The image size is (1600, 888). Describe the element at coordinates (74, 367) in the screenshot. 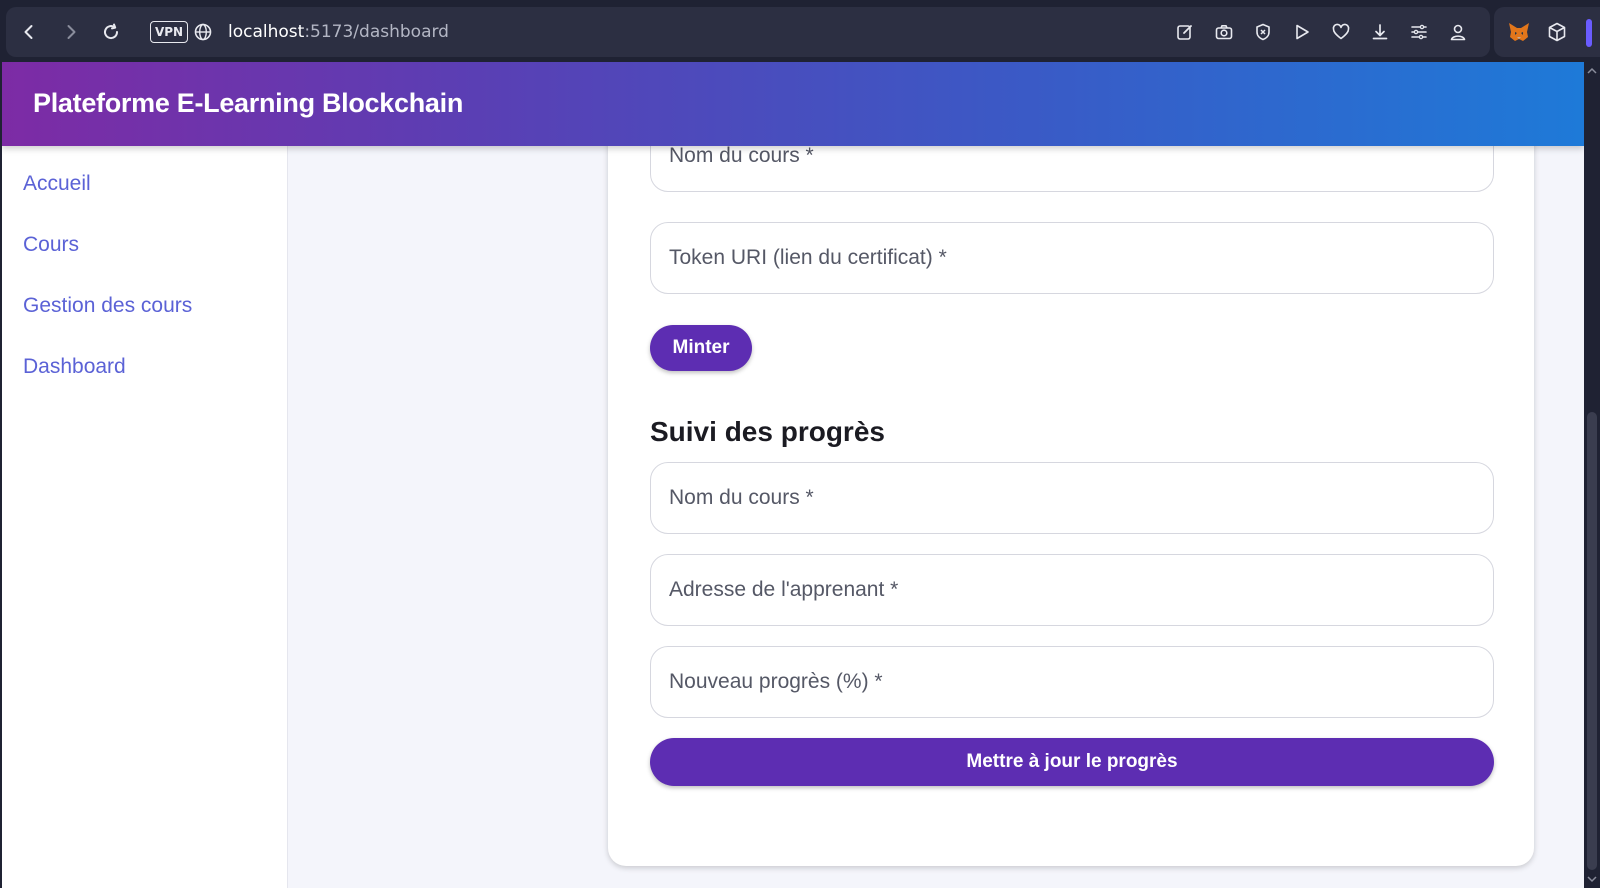

I see `sidebar-item-dashboard: Dashboard` at that location.